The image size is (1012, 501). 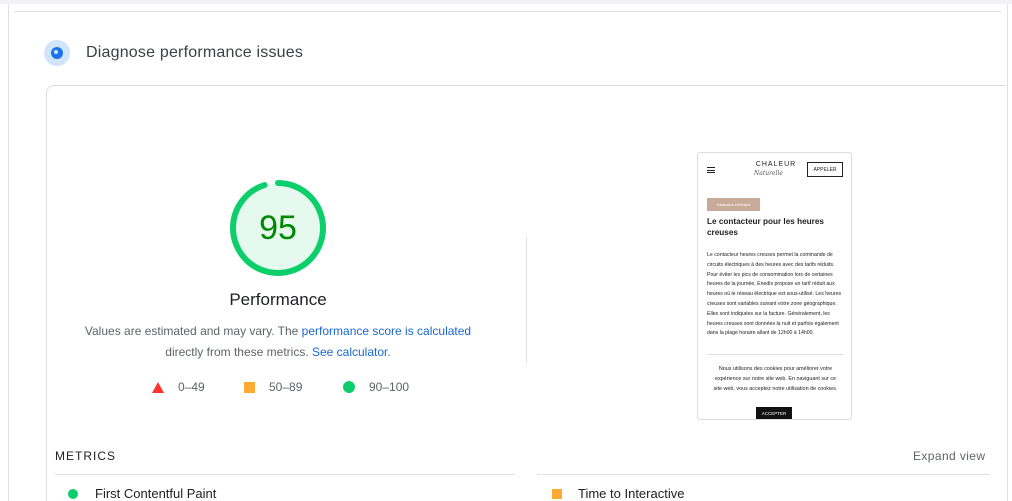 What do you see at coordinates (57, 53) in the screenshot?
I see `lighthouse-icon` at bounding box center [57, 53].